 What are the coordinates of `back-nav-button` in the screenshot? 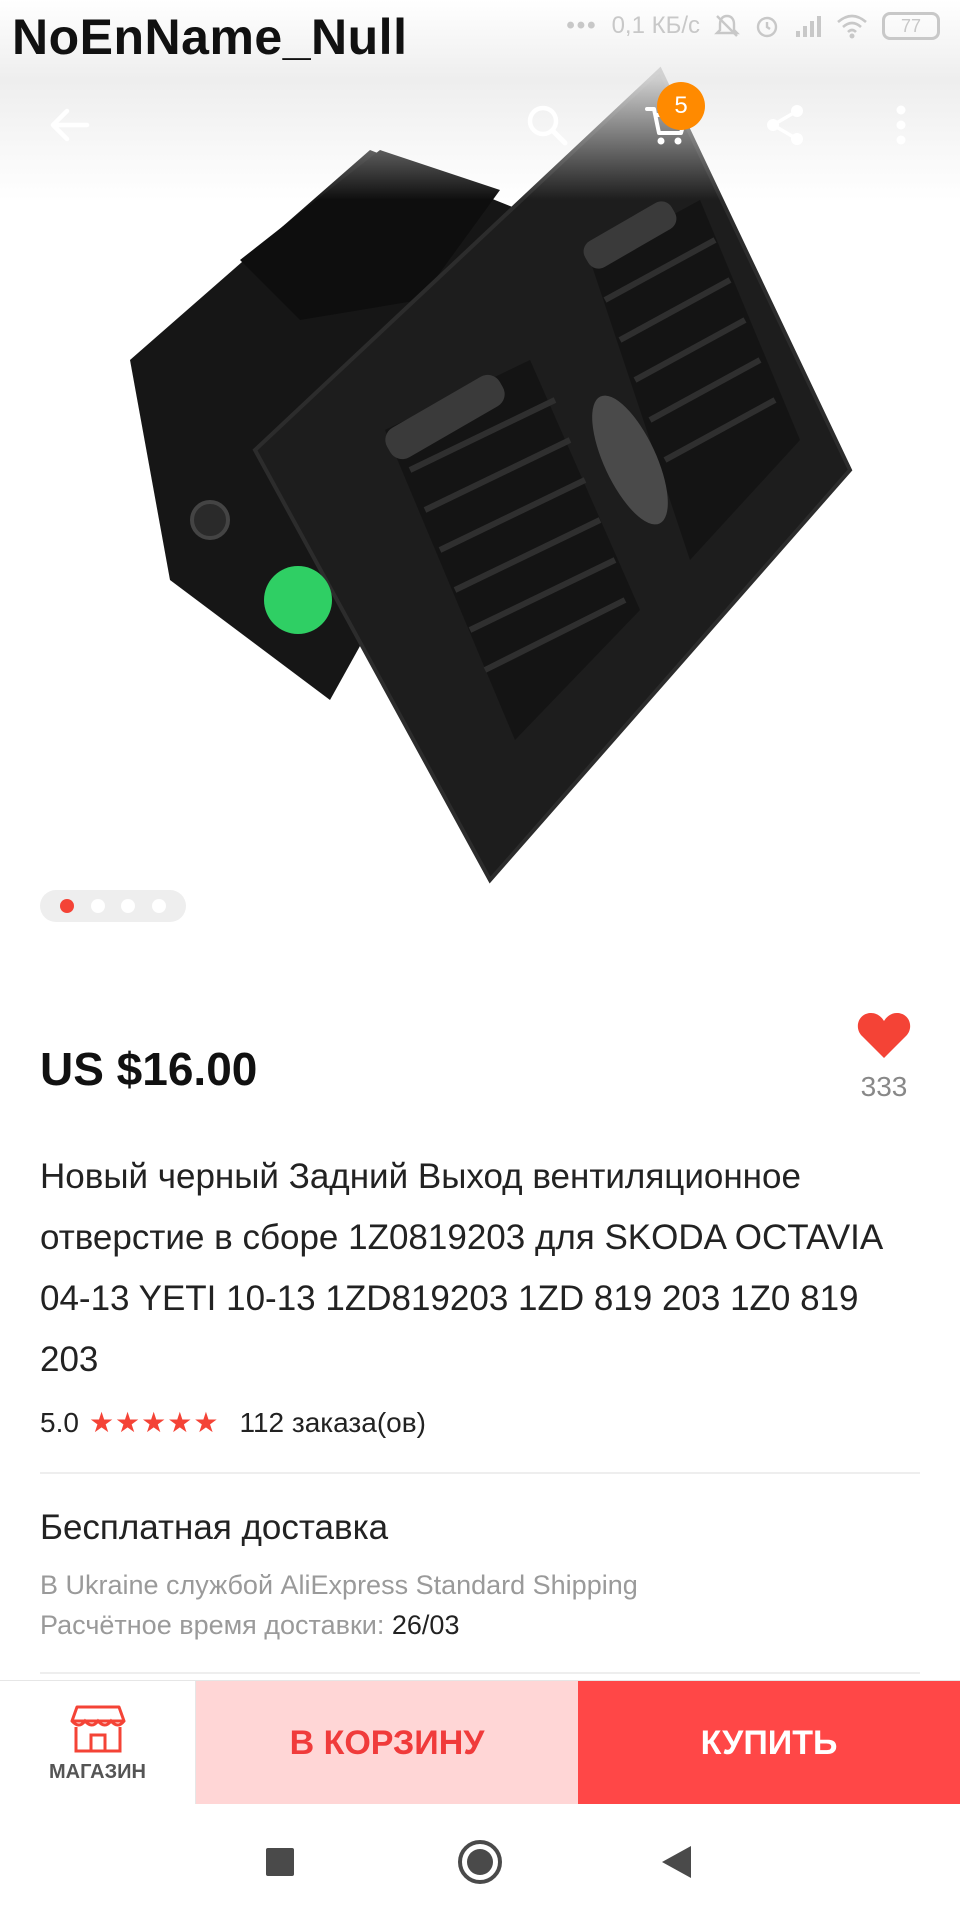 It's located at (676, 1862).